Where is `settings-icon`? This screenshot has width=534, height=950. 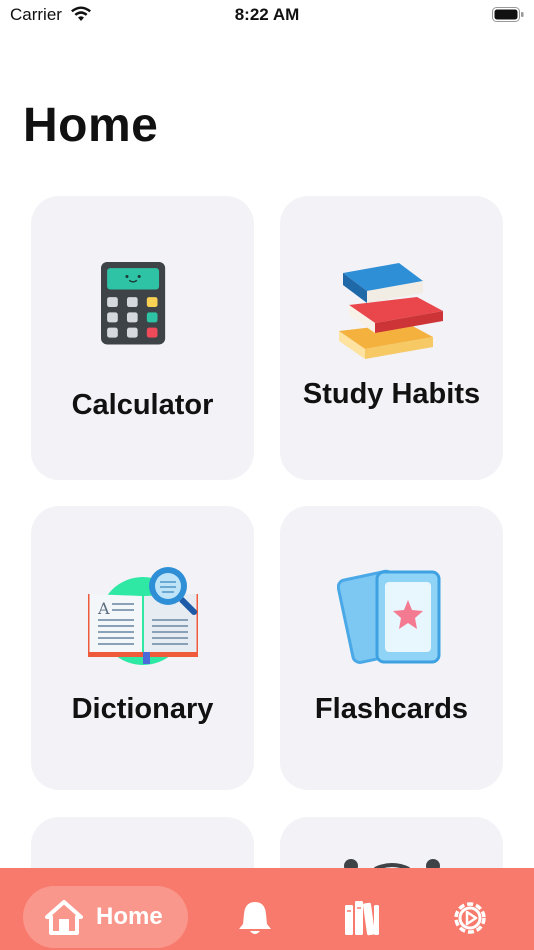
settings-icon is located at coordinates (470, 918).